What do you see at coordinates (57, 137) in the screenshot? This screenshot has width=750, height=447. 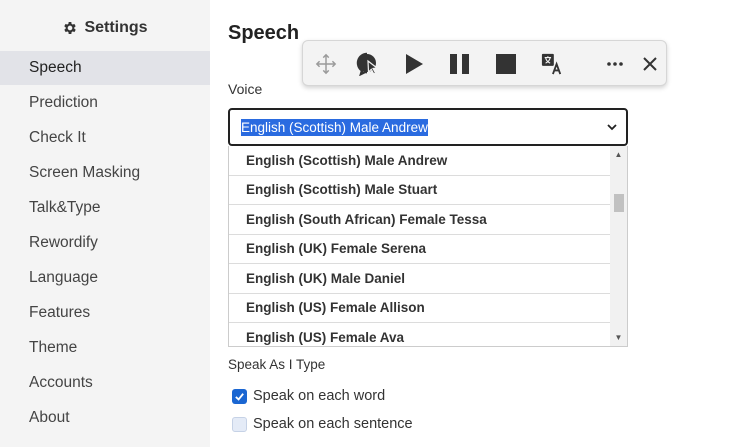 I see `sidebar-item-label: Check It` at bounding box center [57, 137].